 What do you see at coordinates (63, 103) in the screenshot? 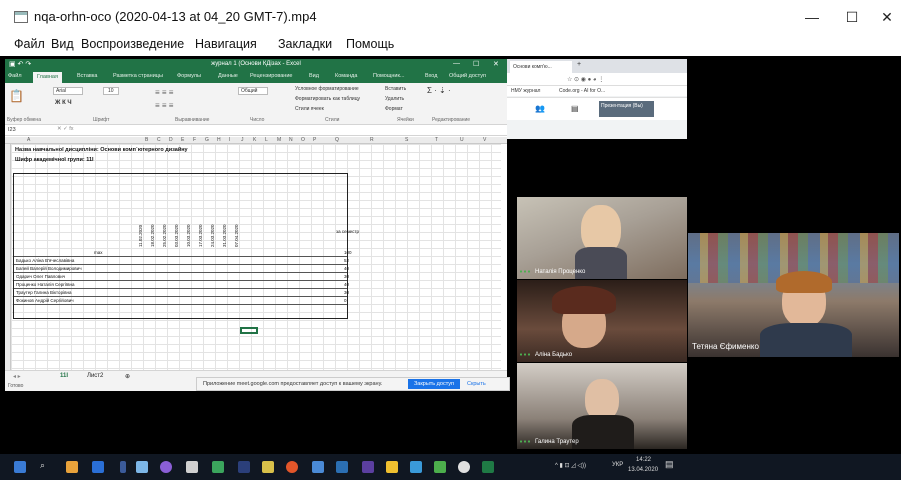
I see `bold-icon: Ж К Ч` at bounding box center [63, 103].